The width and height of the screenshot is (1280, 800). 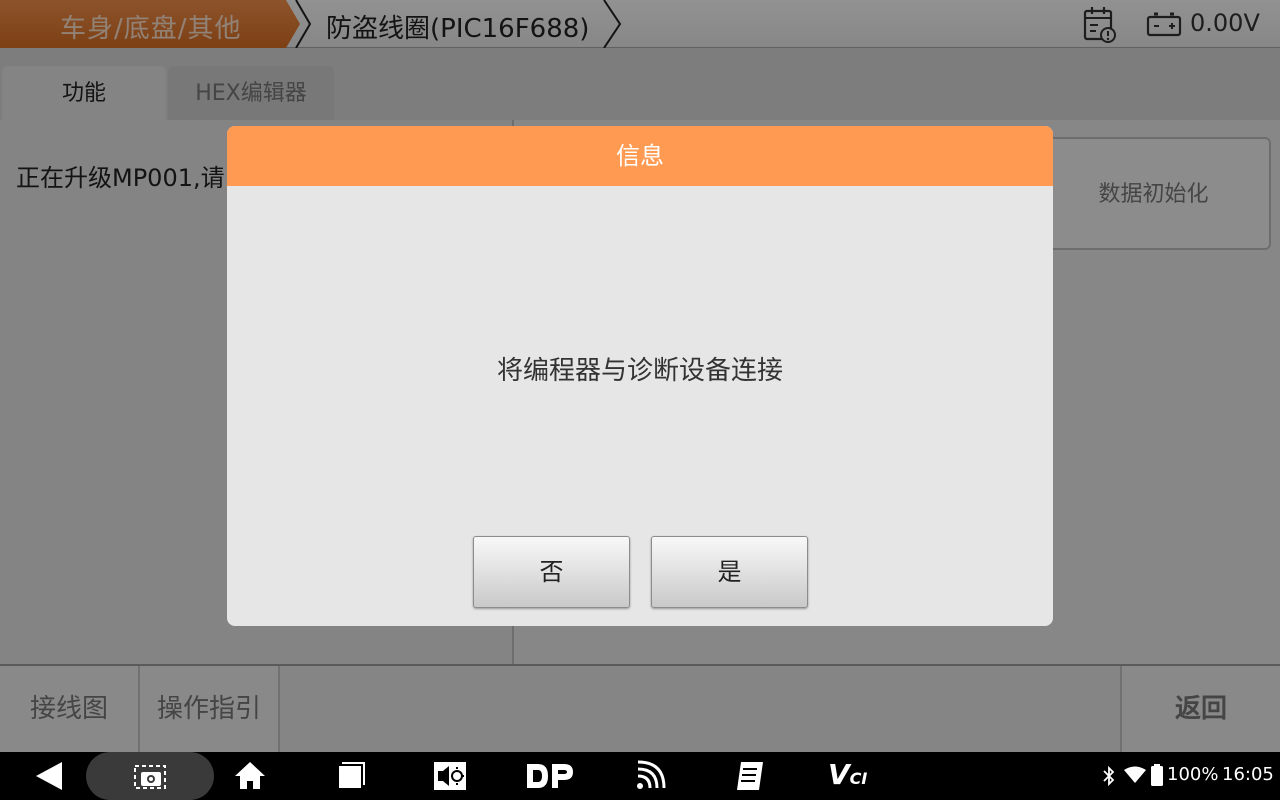 I want to click on dialog-title: 信息, so click(x=640, y=156).